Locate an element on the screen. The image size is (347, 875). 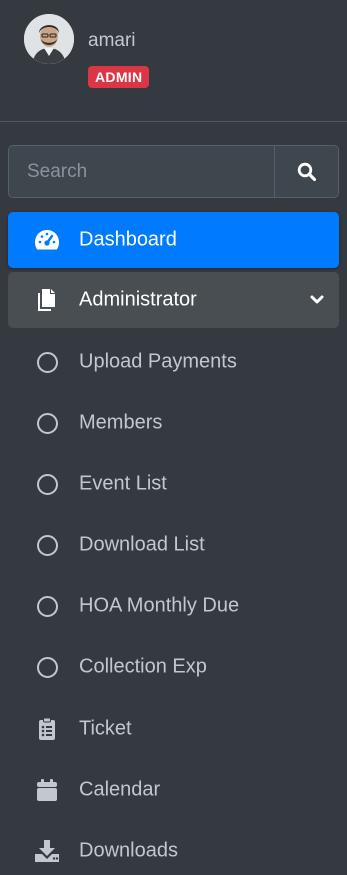
user-name: amari is located at coordinates (112, 41).